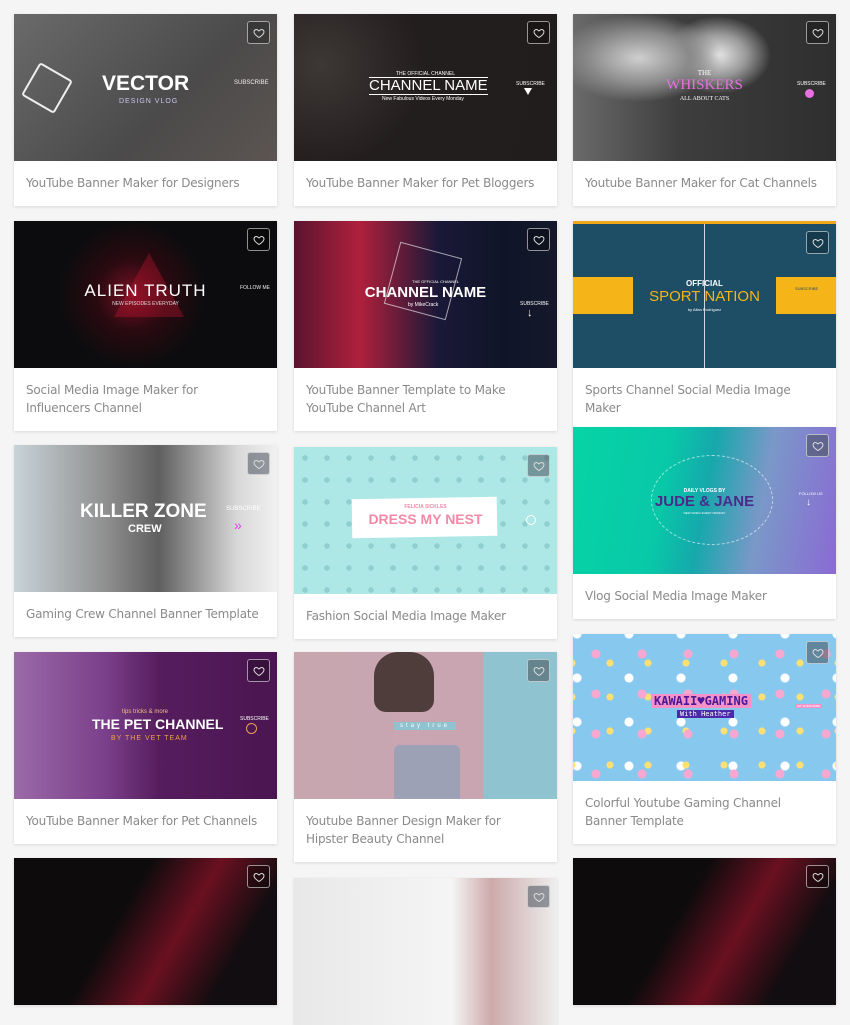 Image resolution: width=850 pixels, height=1025 pixels. What do you see at coordinates (704, 87) in the screenshot?
I see `template-thumbnail: THE WHISKERS ALL ABOUT CATS SUBSCRIBE` at bounding box center [704, 87].